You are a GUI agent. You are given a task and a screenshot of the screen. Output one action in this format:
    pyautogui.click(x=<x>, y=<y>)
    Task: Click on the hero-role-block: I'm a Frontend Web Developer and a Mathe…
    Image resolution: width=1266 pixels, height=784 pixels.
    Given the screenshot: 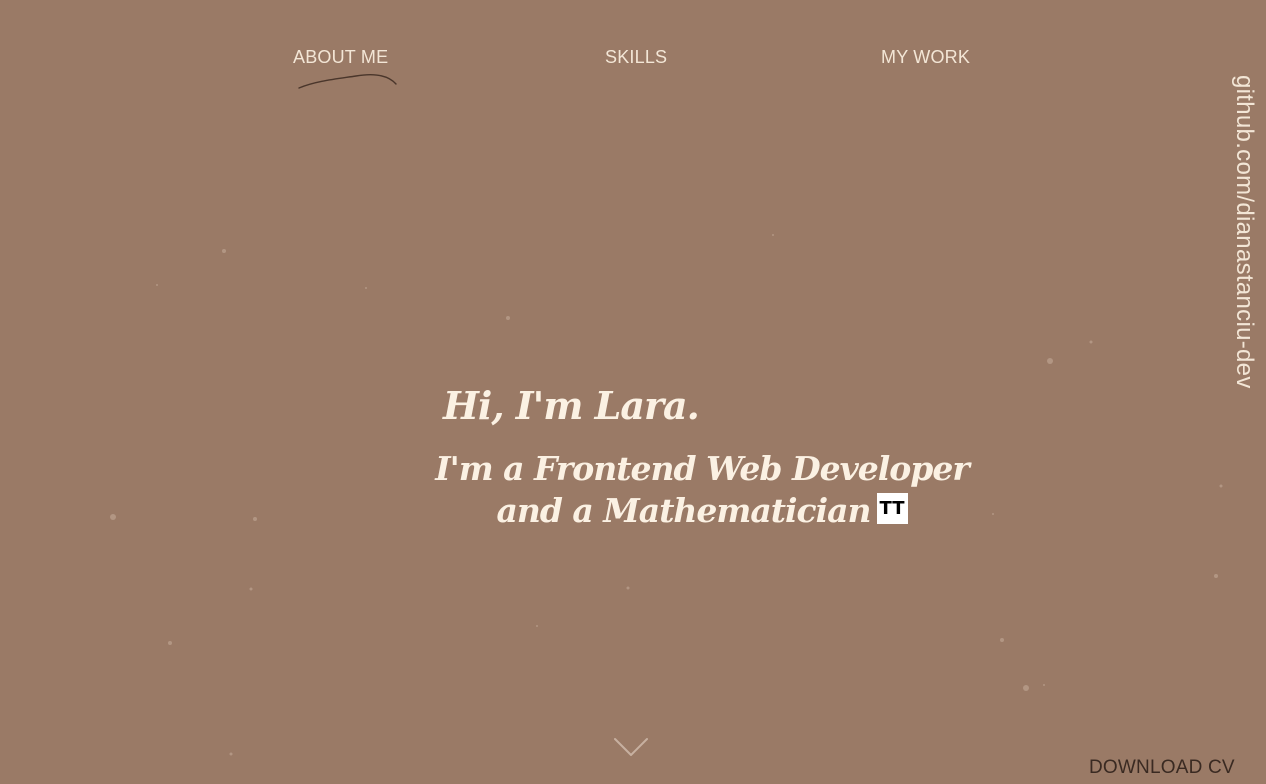 What is the action you would take?
    pyautogui.click(x=702, y=490)
    